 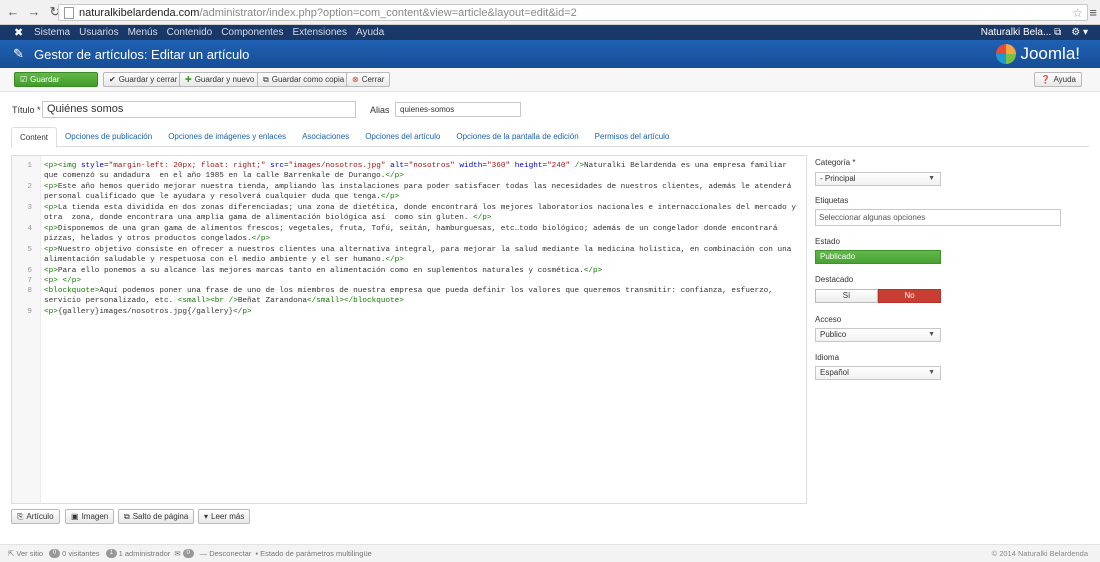 I want to click on question-icon: ❓, so click(x=1045, y=79).